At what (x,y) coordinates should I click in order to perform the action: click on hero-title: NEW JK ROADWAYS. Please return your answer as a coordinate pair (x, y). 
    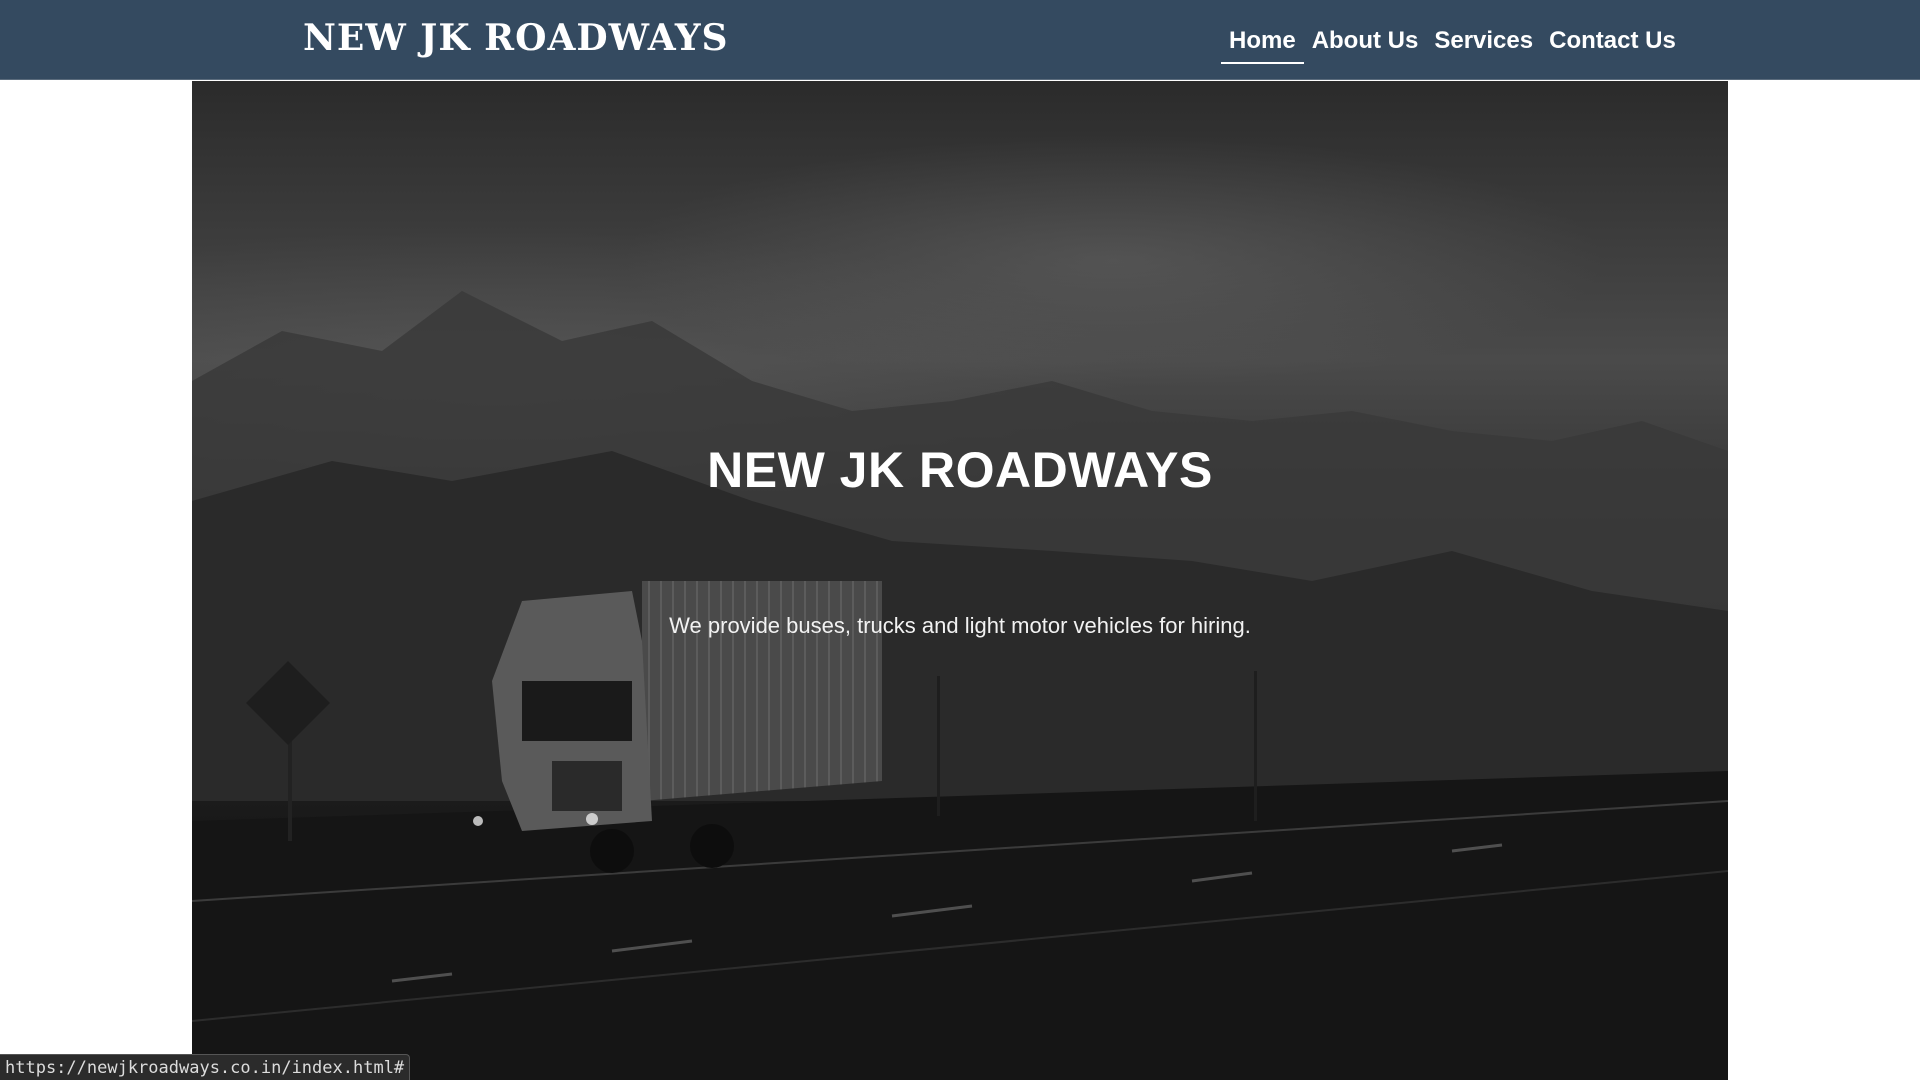
    Looking at the image, I should click on (960, 470).